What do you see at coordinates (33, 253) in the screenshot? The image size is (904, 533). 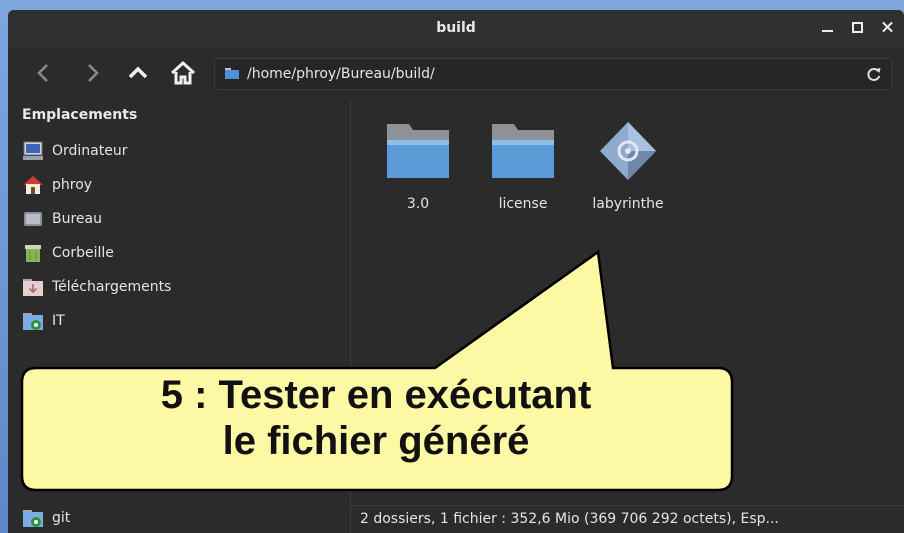 I see `trash-icon` at bounding box center [33, 253].